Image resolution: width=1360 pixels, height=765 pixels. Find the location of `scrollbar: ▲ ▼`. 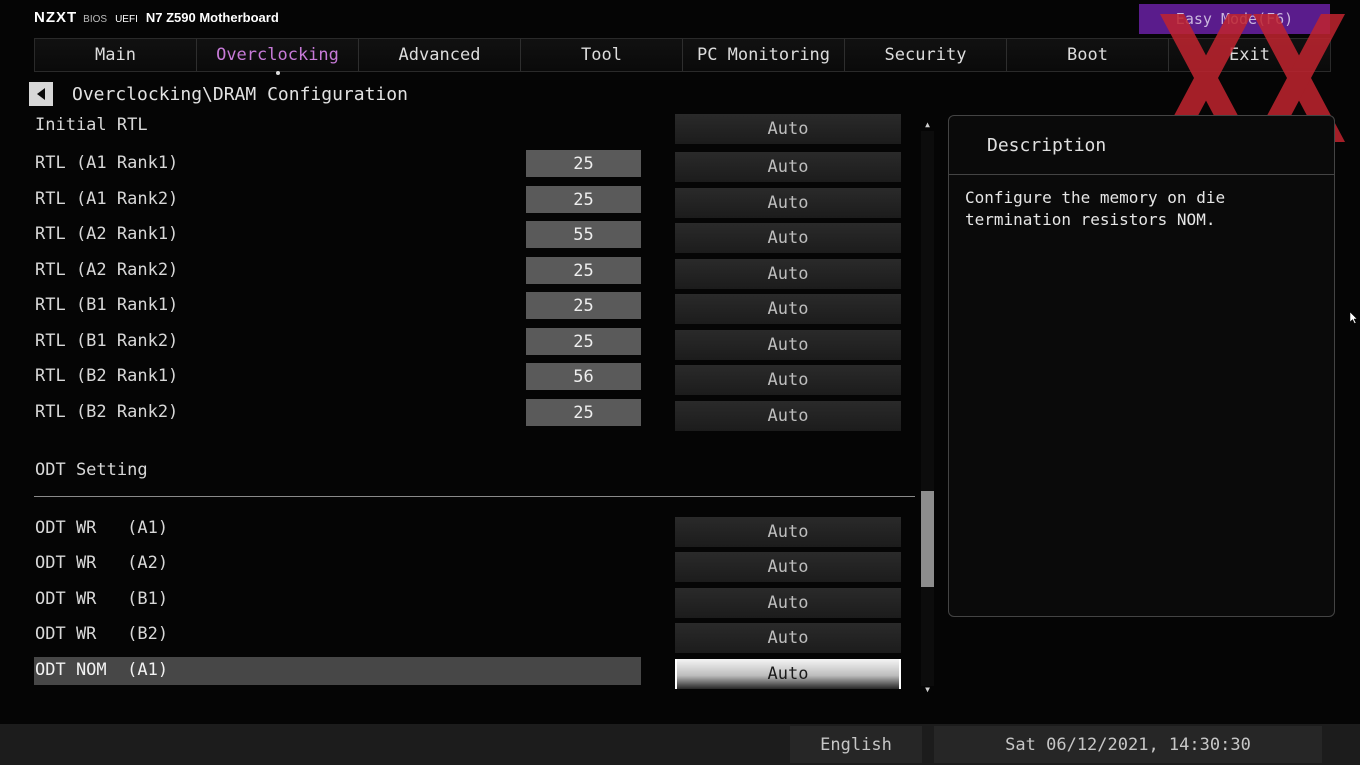

scrollbar: ▲ ▼ is located at coordinates (927, 408).